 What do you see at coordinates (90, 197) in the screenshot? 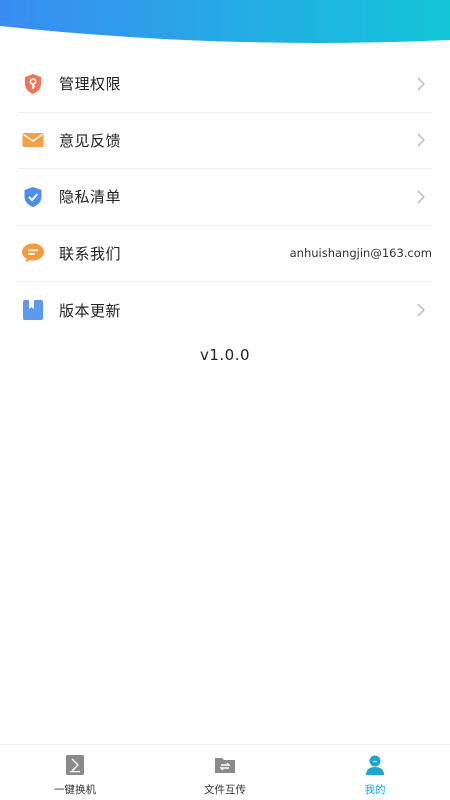
I see `menu-item-label: 隐私清单` at bounding box center [90, 197].